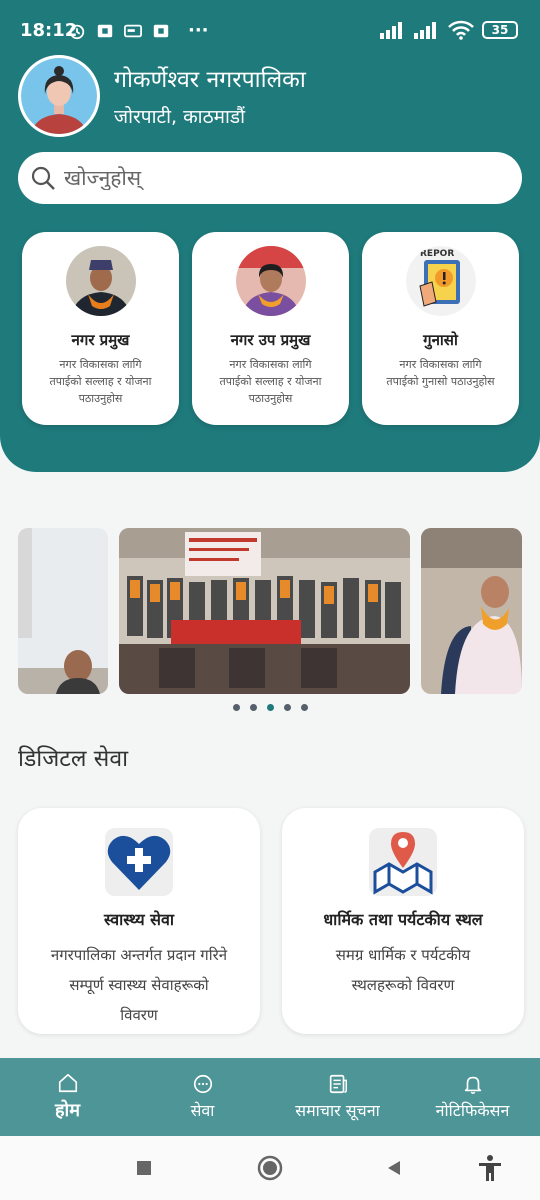  What do you see at coordinates (100, 281) in the screenshot?
I see `mayor-photo` at bounding box center [100, 281].